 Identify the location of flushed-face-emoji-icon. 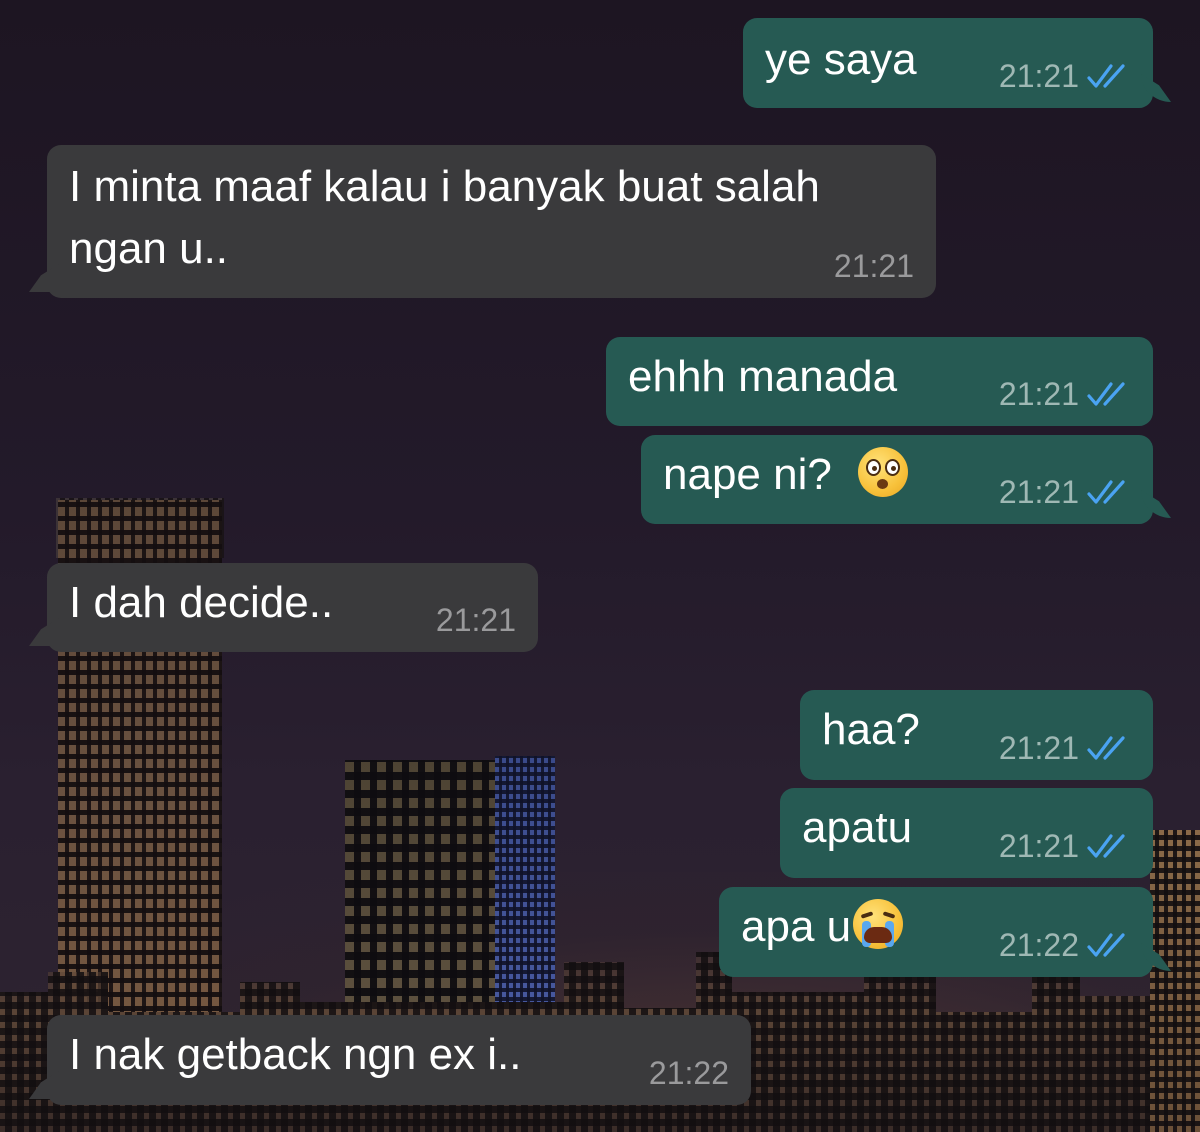
(883, 472).